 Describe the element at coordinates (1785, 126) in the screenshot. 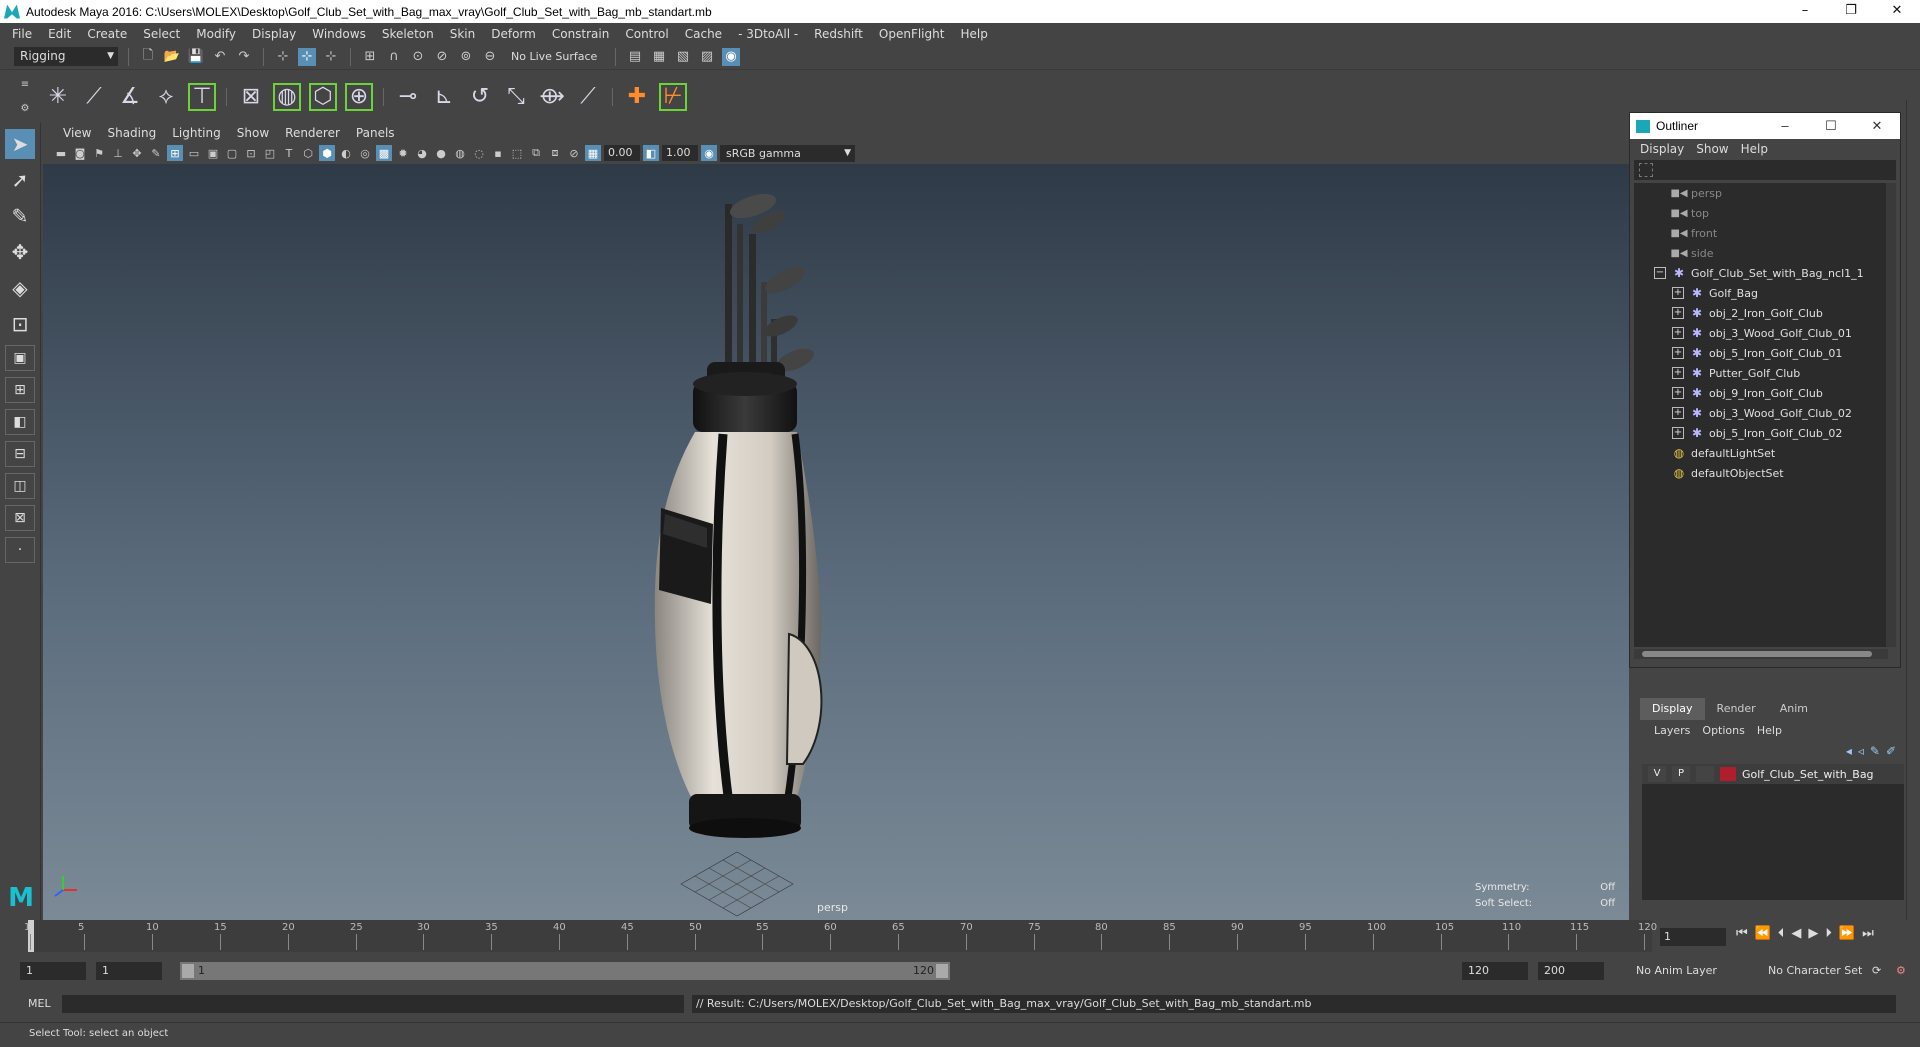

I see `minimize-button: –` at that location.